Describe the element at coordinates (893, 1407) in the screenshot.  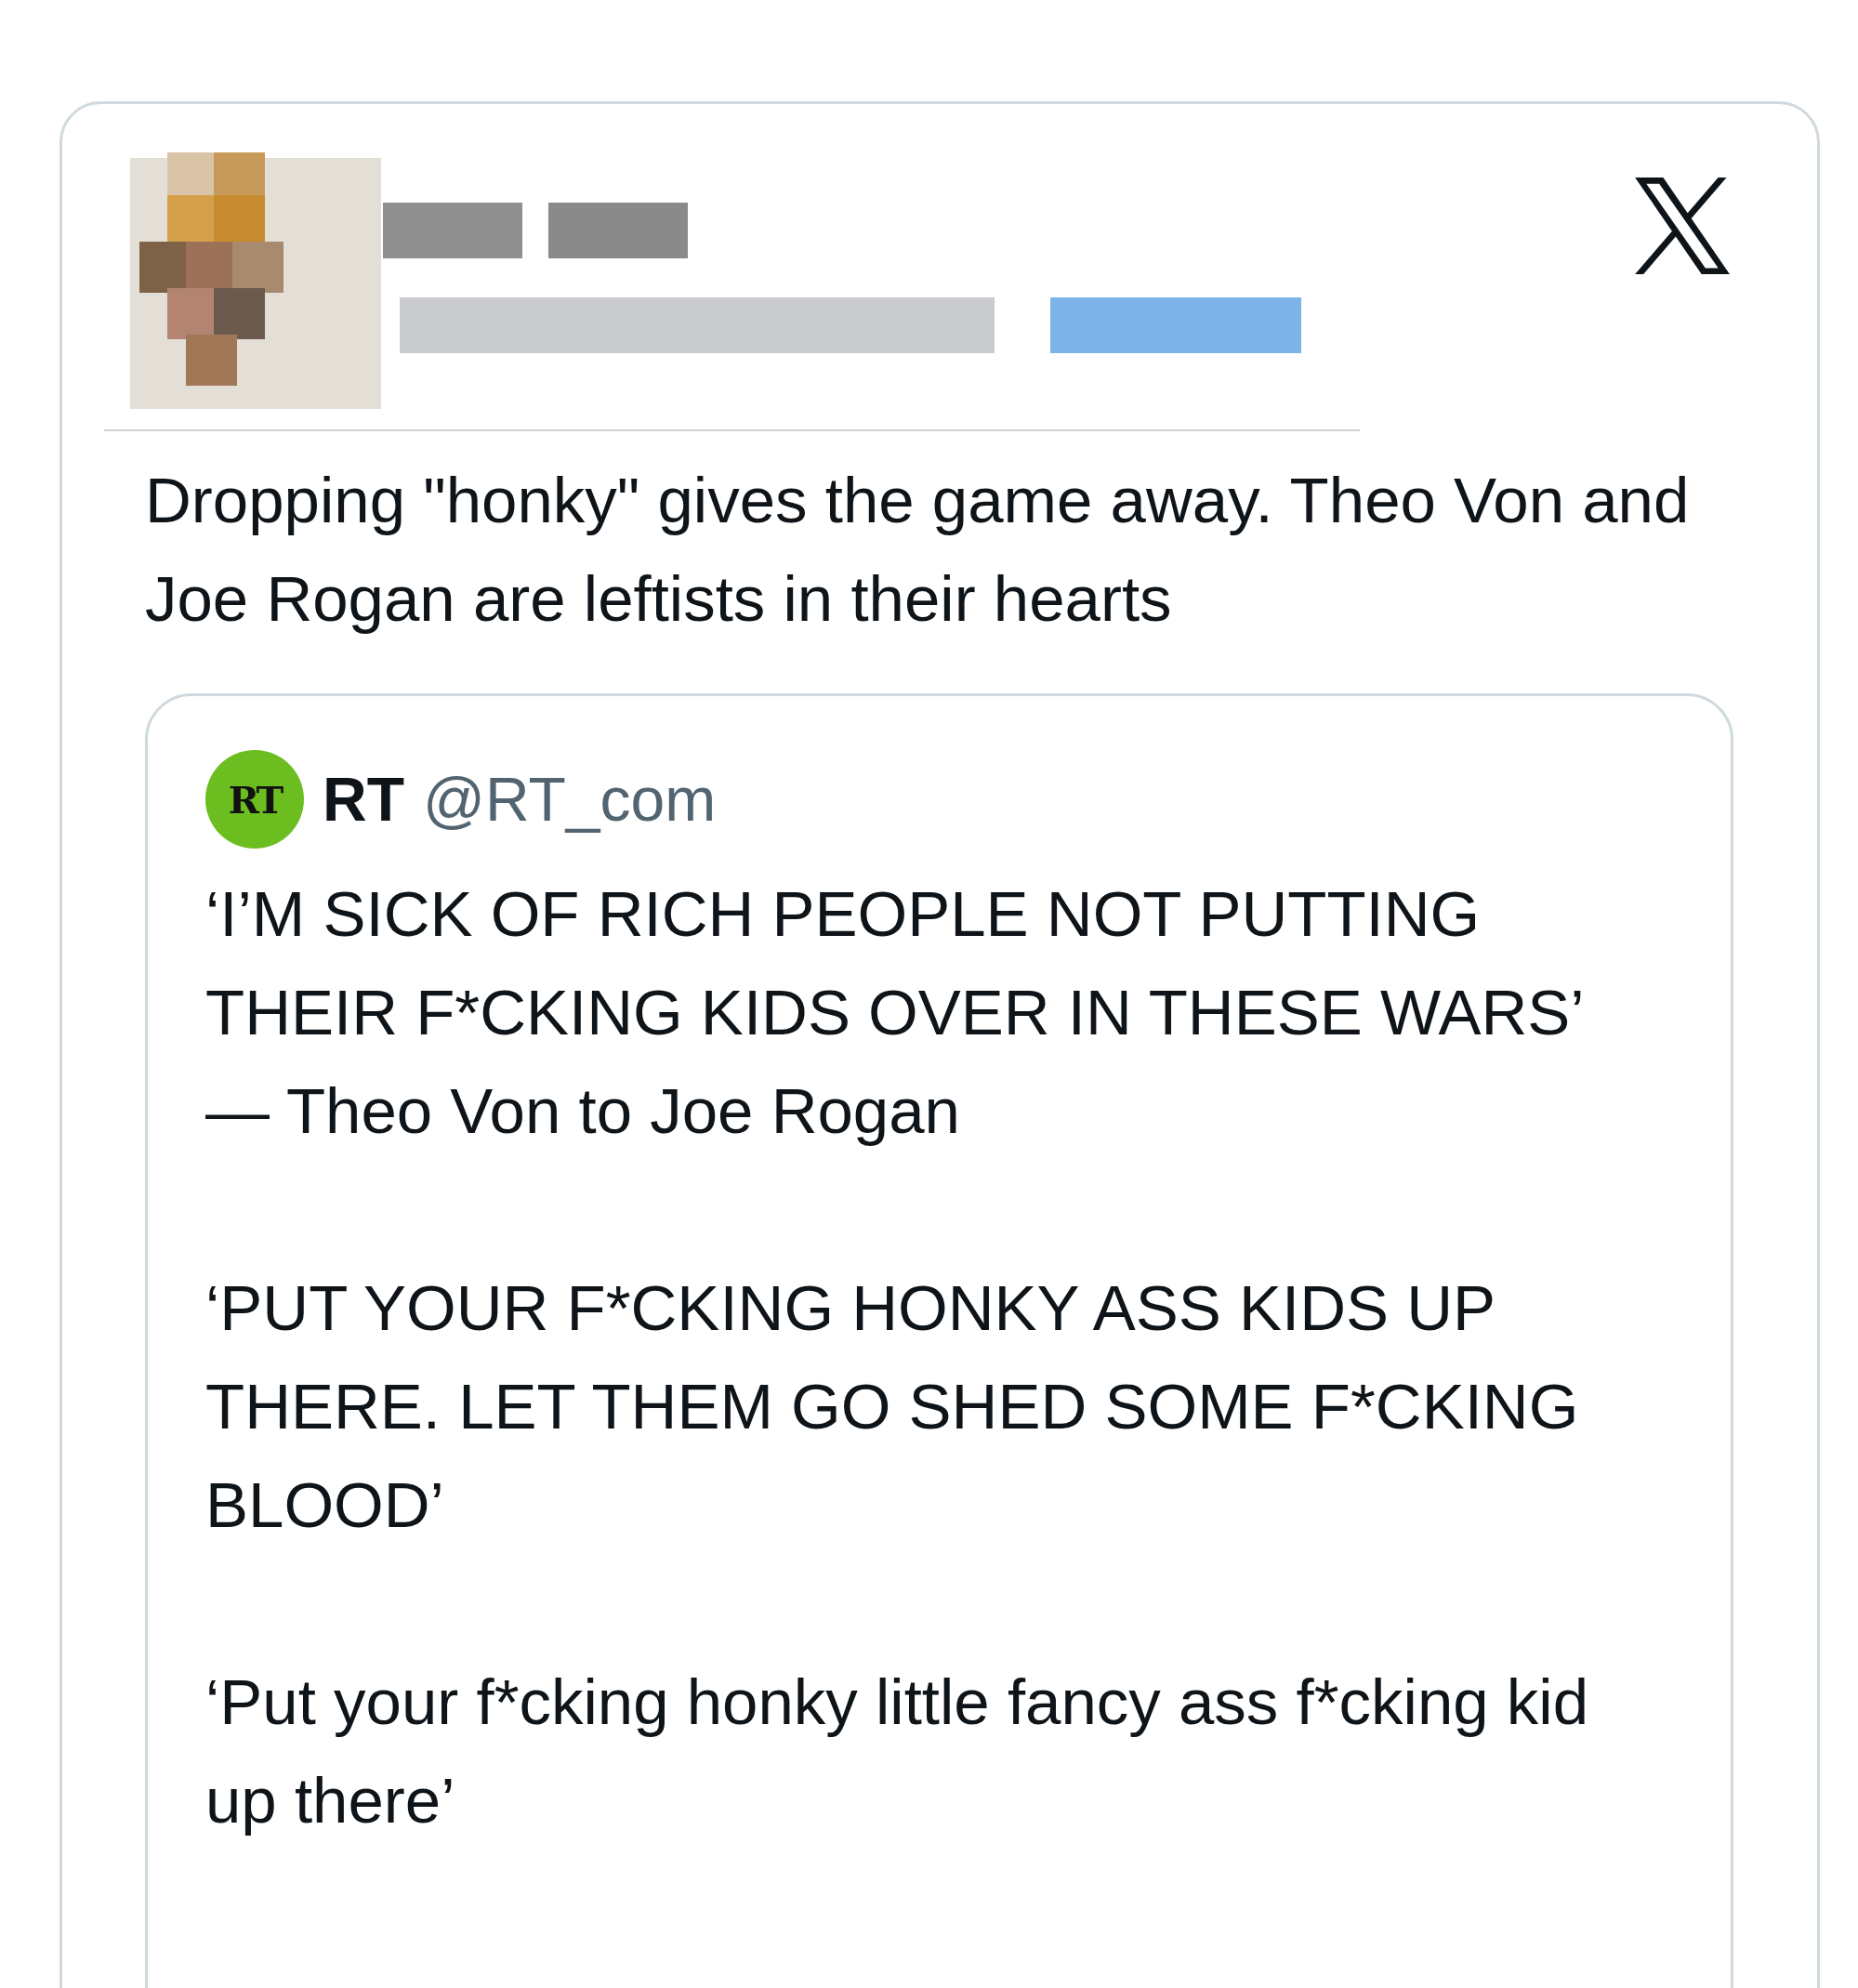
I see `quoted-text: ‘PUT YOUR F*CKING HONKY ASS KIDS UP THERE. LET THEM GO SHED SOME F*CKING BLOOD’` at that location.